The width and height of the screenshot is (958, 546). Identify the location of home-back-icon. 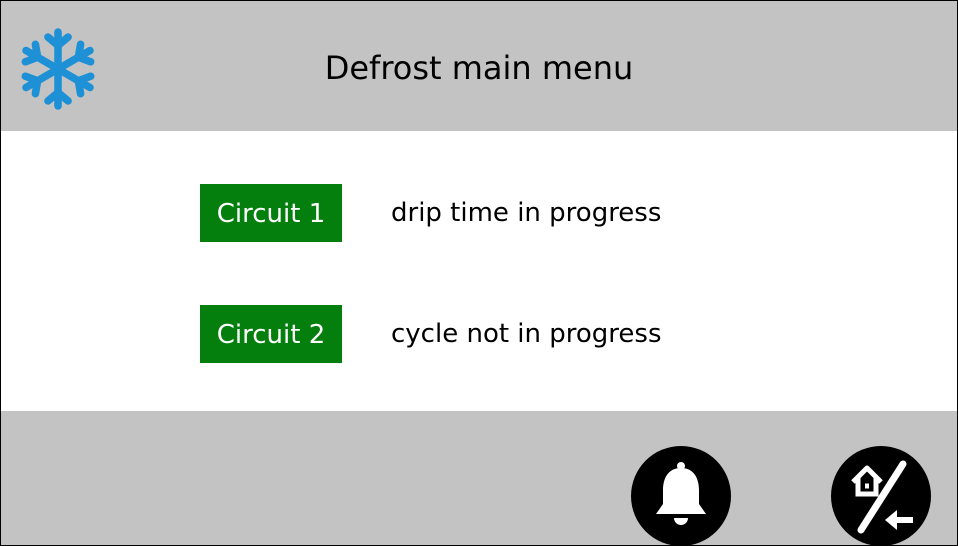
(881, 495).